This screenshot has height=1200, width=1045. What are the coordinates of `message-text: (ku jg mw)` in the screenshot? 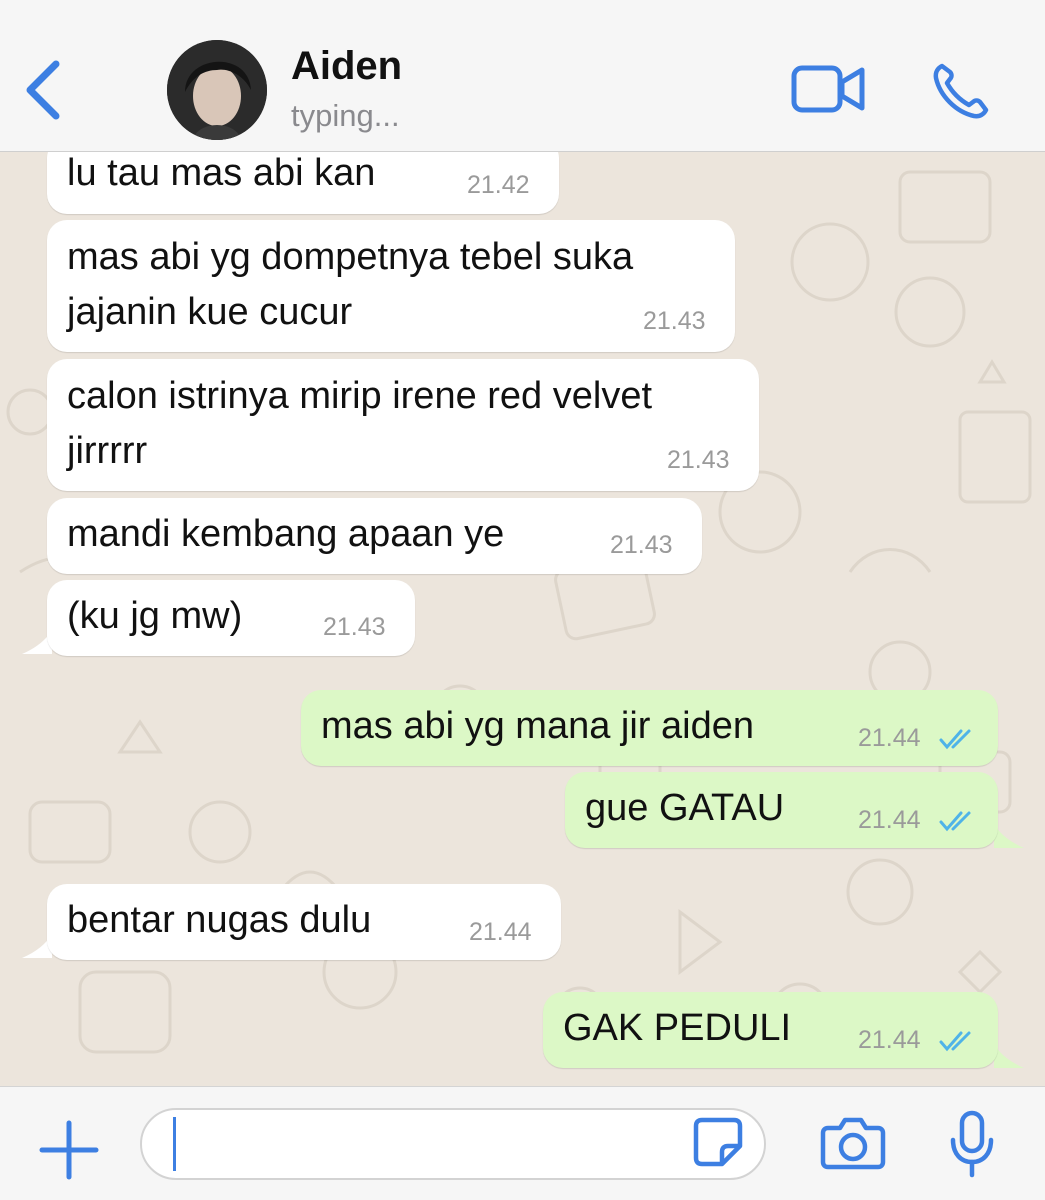 It's located at (155, 616).